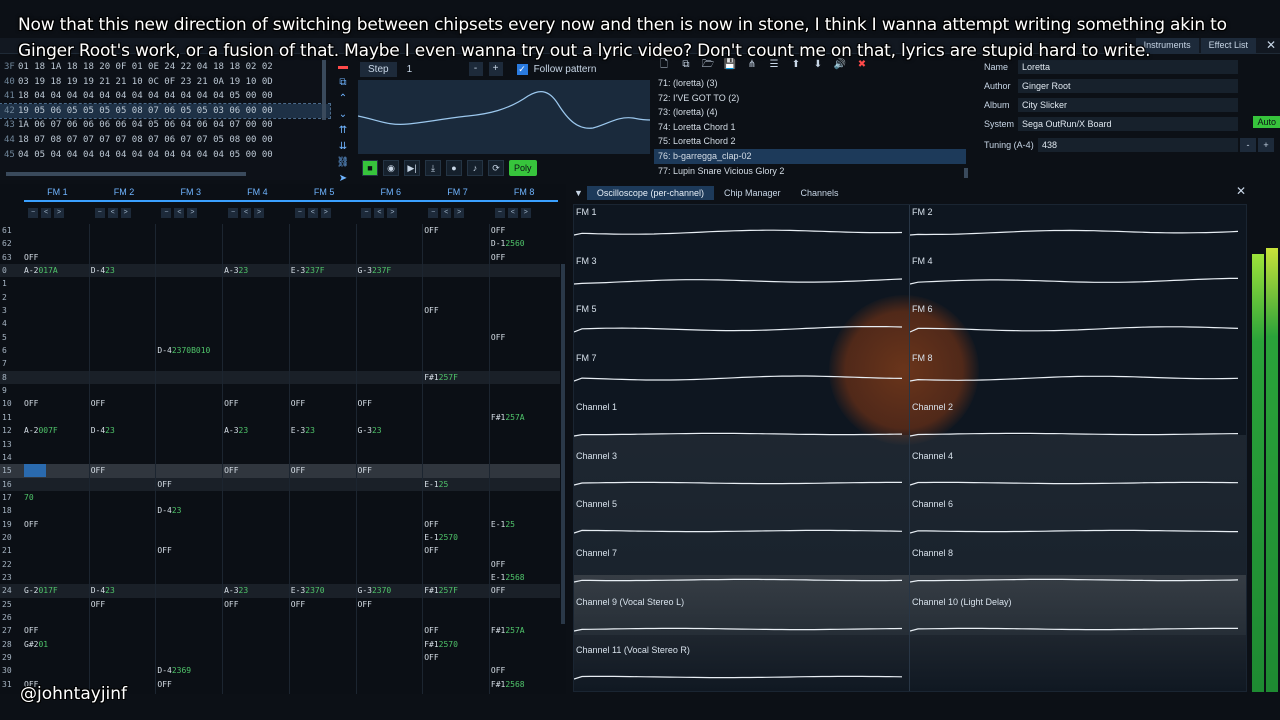  What do you see at coordinates (370, 430) in the screenshot?
I see `pattern-cell: G-323` at bounding box center [370, 430].